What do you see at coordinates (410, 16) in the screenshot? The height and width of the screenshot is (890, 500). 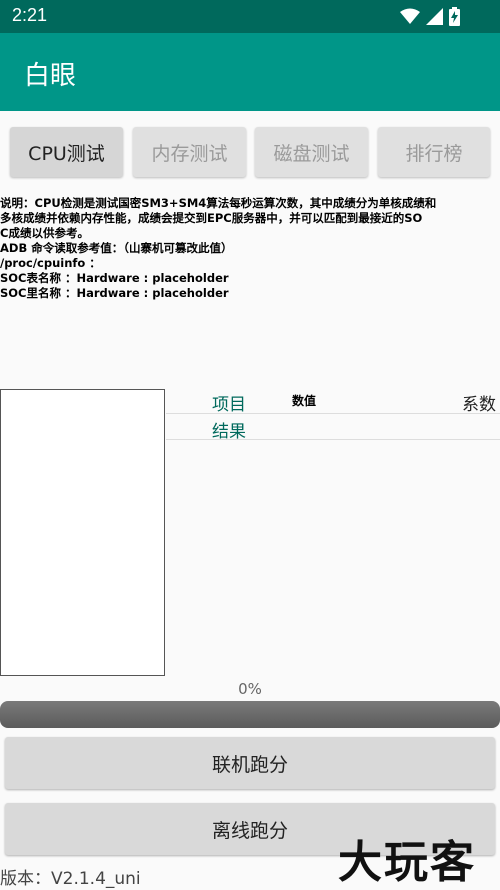 I see `wifi-icon` at bounding box center [410, 16].